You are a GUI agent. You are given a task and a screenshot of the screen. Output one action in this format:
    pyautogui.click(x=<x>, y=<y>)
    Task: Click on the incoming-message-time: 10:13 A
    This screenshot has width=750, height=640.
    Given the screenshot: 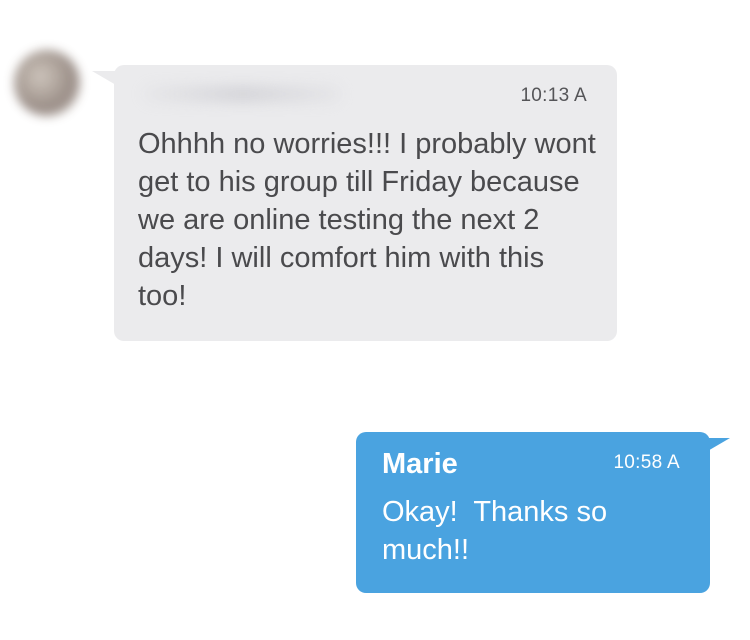 What is the action you would take?
    pyautogui.click(x=553, y=95)
    